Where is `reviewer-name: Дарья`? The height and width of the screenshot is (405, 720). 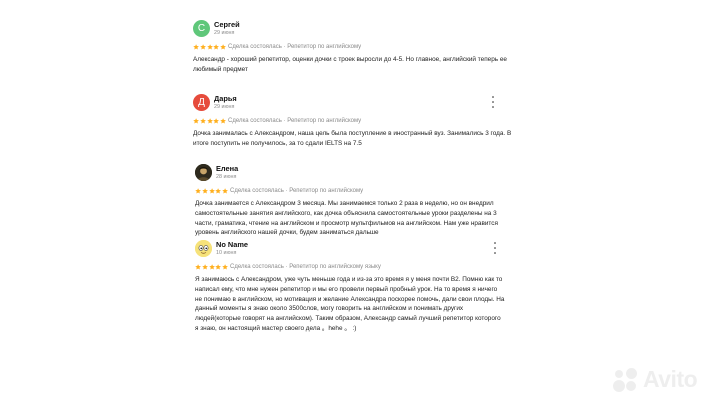
reviewer-name: Дарья is located at coordinates (225, 98).